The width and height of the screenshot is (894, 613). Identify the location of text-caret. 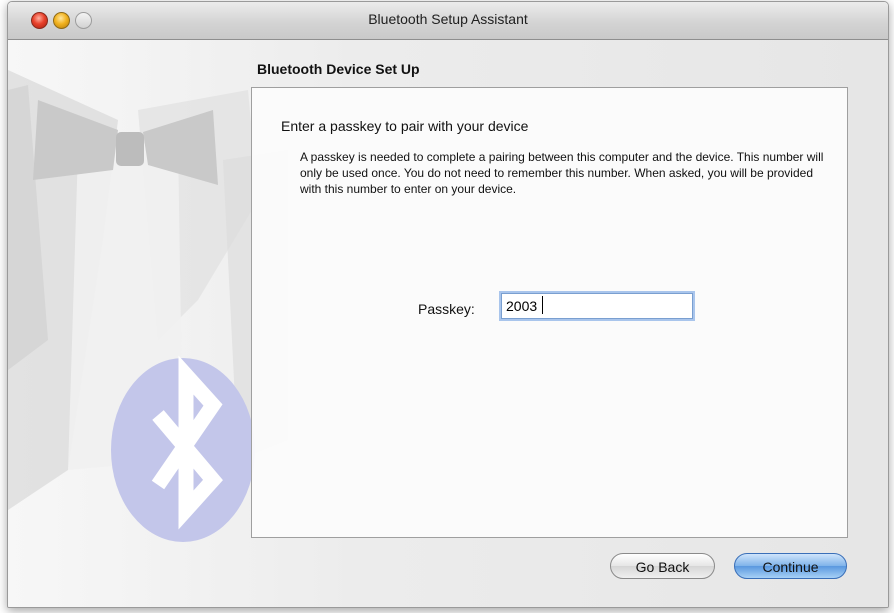
(542, 305).